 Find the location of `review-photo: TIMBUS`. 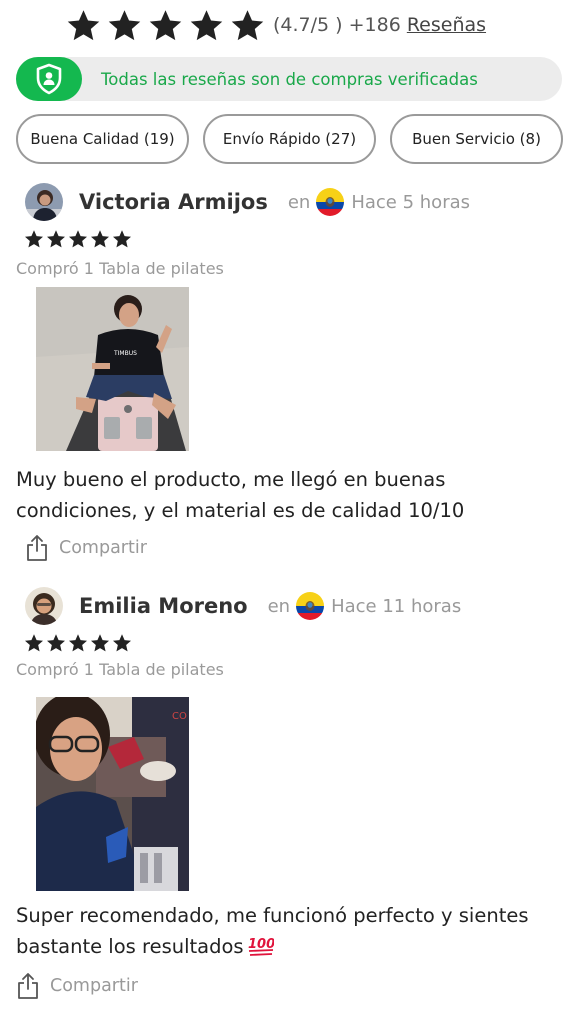

review-photo: TIMBUS is located at coordinates (112, 369).